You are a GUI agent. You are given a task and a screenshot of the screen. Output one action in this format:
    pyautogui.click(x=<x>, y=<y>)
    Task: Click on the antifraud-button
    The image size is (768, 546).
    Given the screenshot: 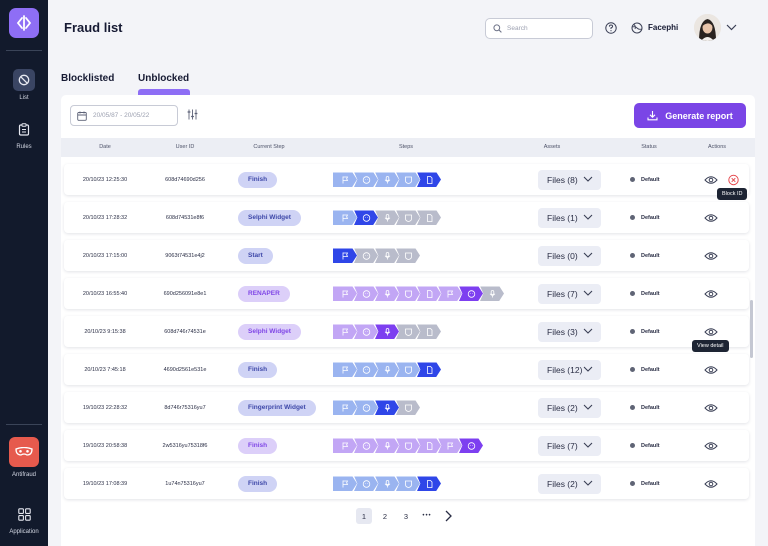 What is the action you would take?
    pyautogui.click(x=24, y=452)
    